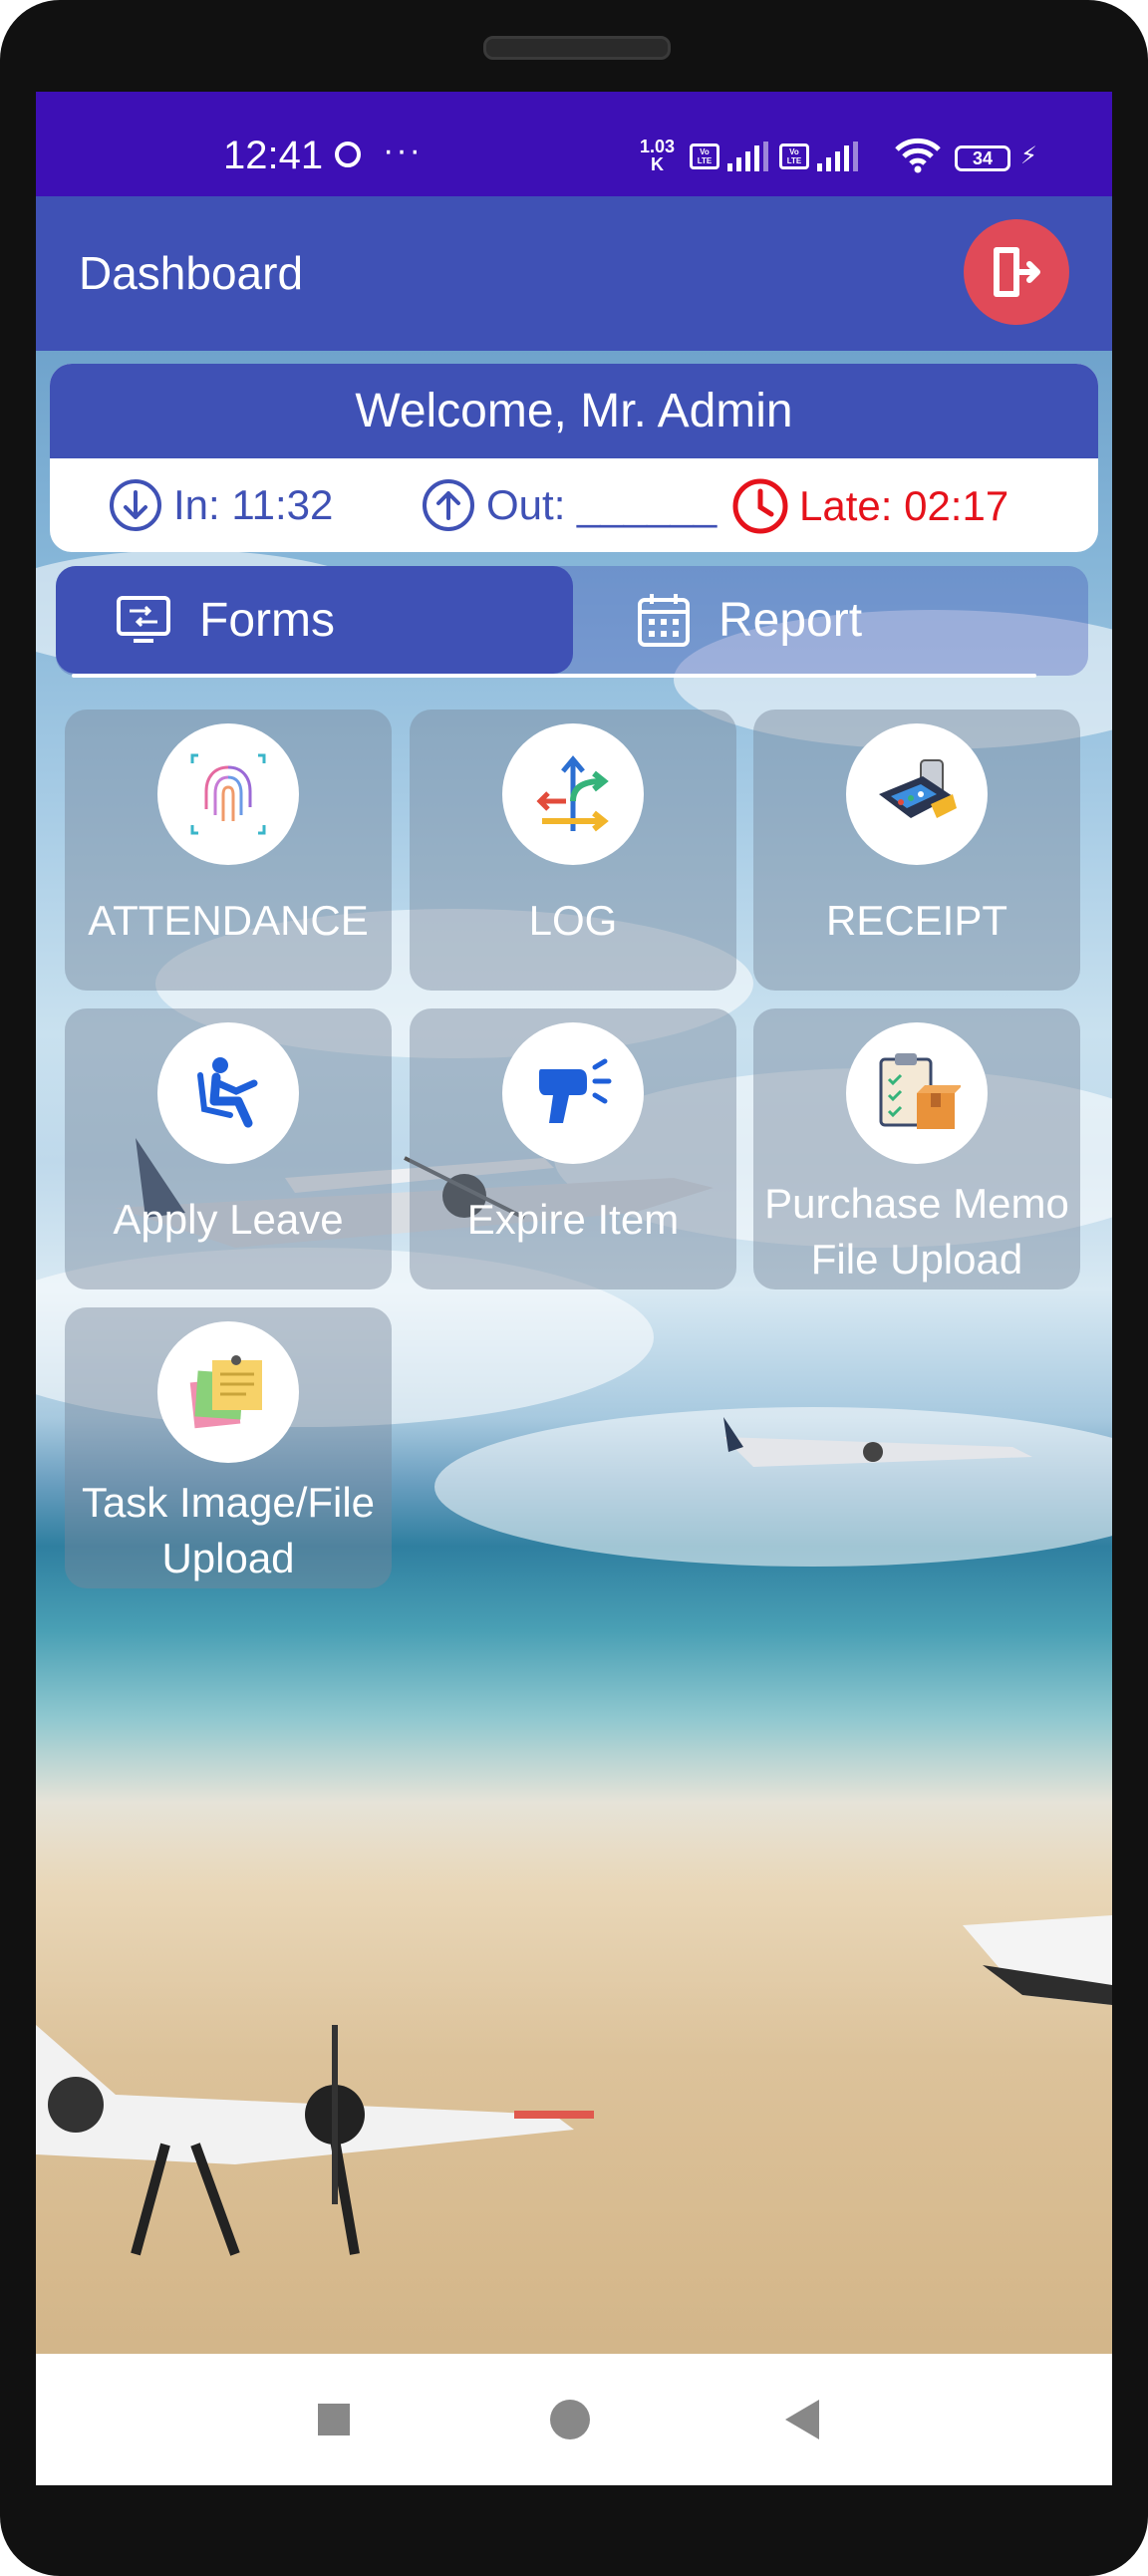 The width and height of the screenshot is (1148, 2576). I want to click on tile-task-upload-label-line1: Task Image/File, so click(228, 1502).